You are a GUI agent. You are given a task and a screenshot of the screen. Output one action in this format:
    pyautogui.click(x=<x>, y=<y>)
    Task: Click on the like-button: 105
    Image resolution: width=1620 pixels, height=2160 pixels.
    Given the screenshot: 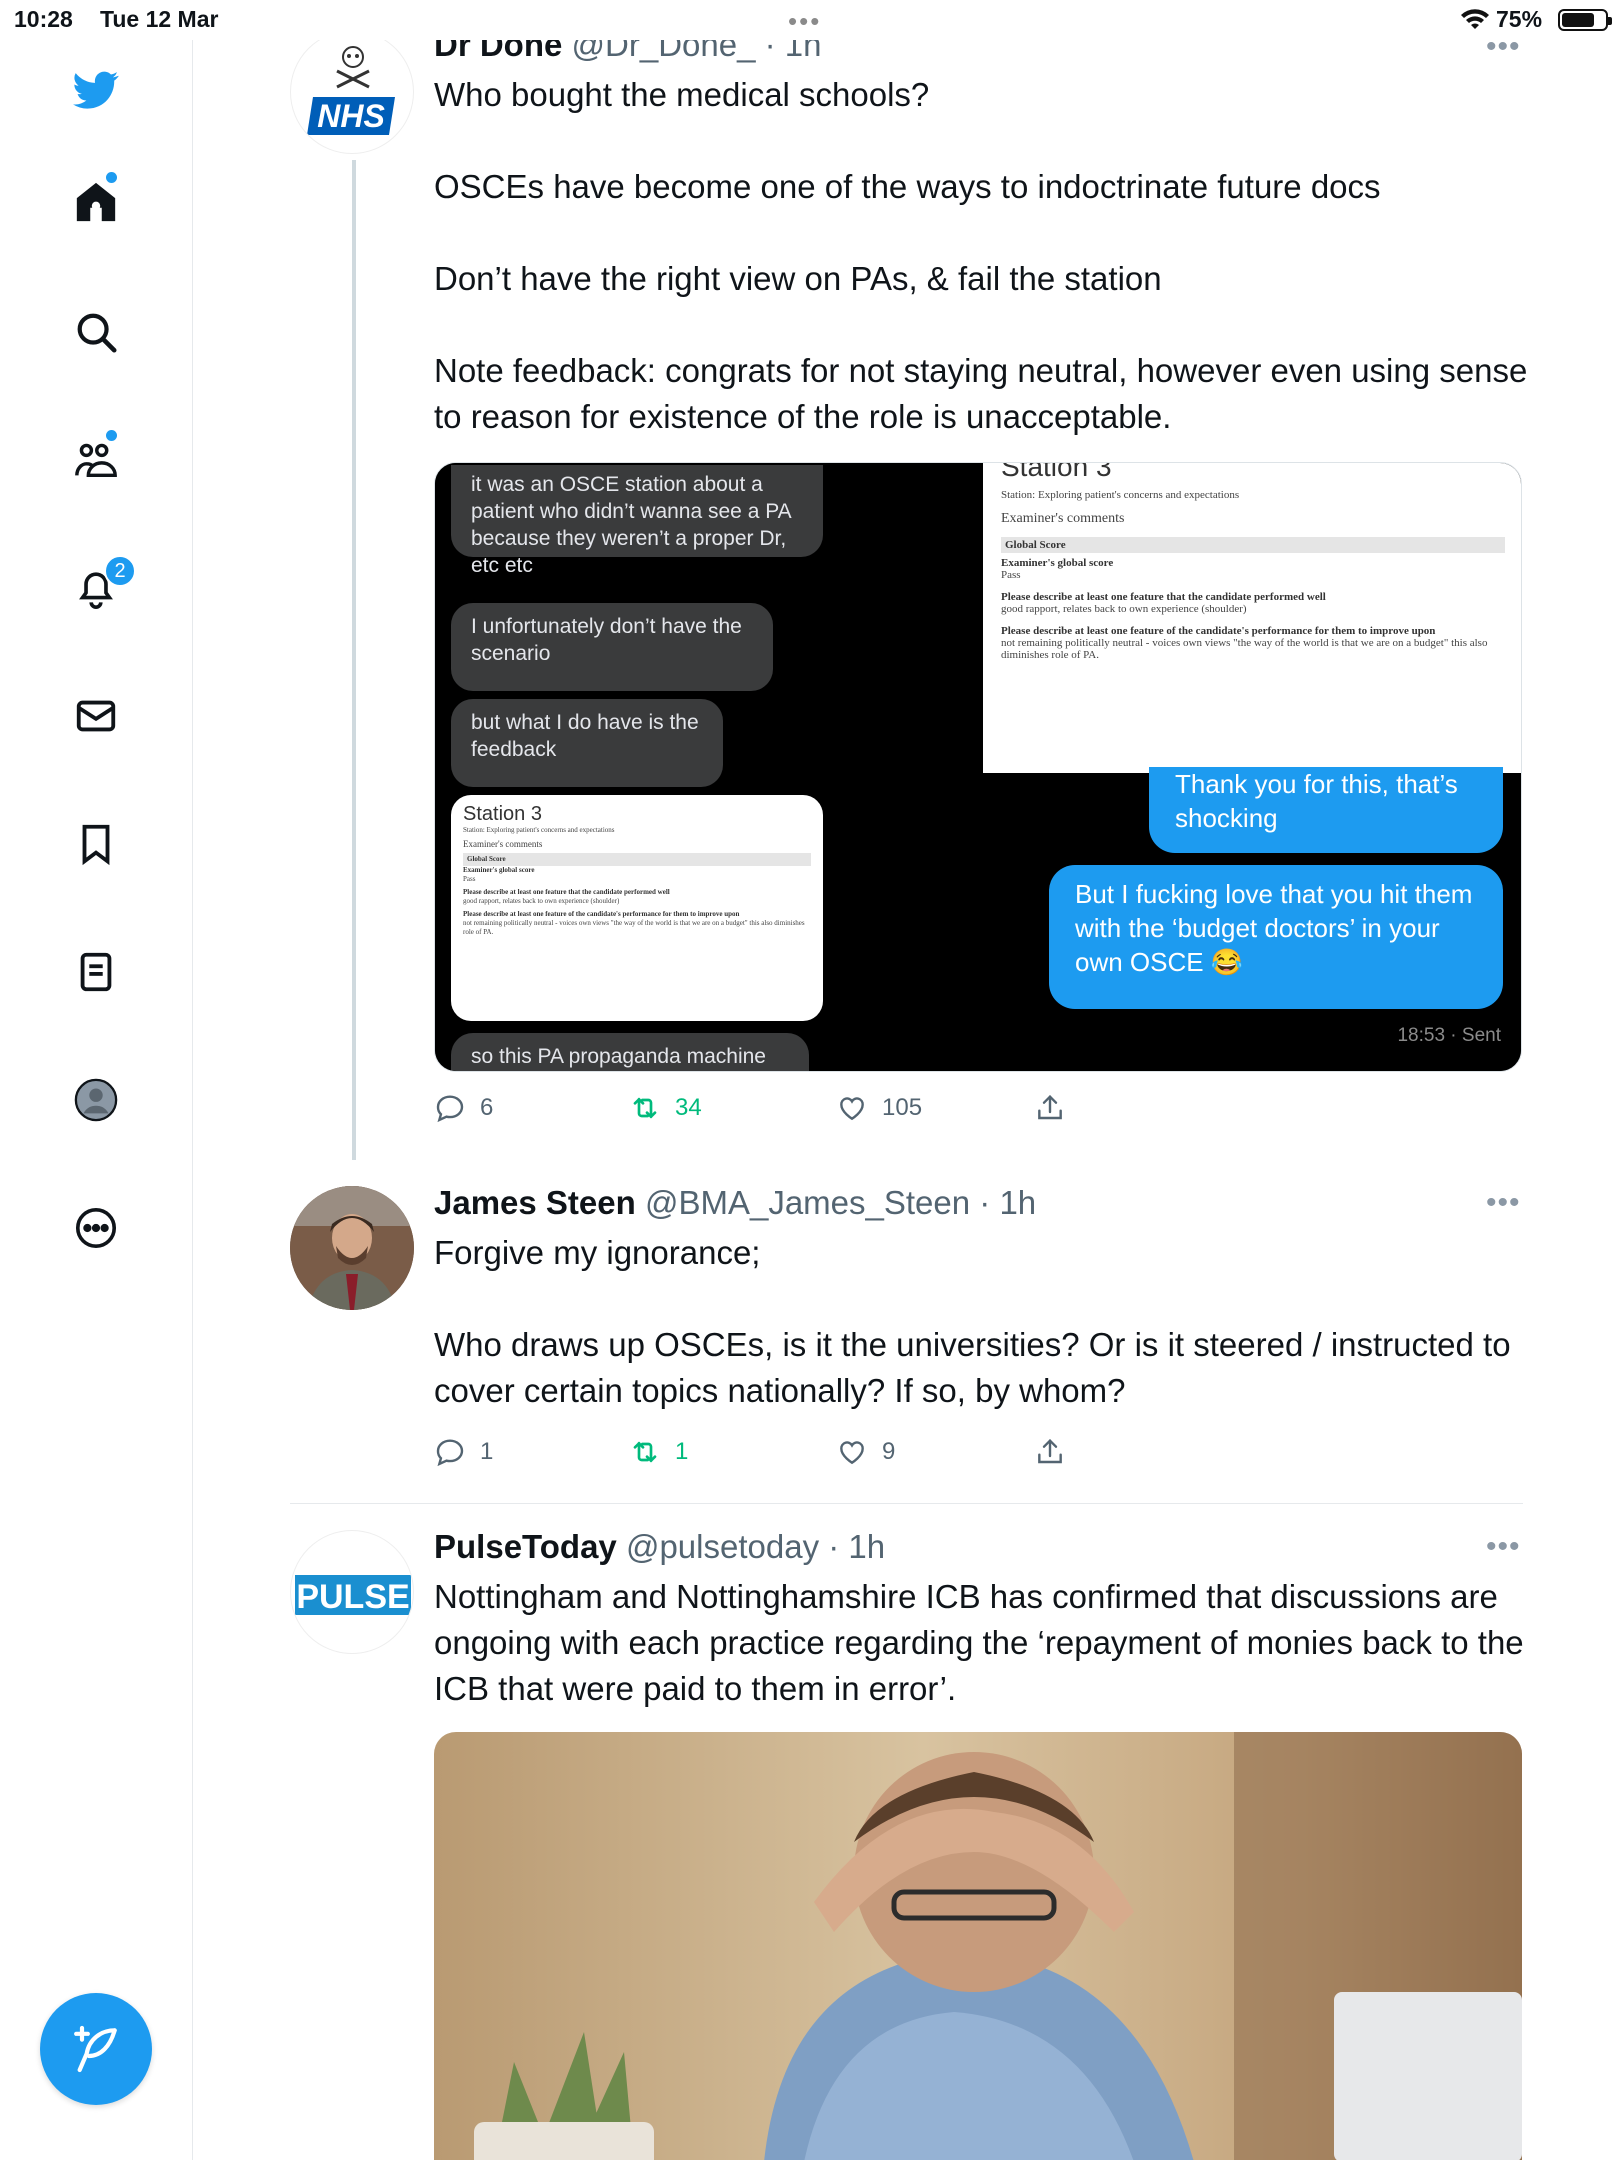 What is the action you would take?
    pyautogui.click(x=879, y=1108)
    